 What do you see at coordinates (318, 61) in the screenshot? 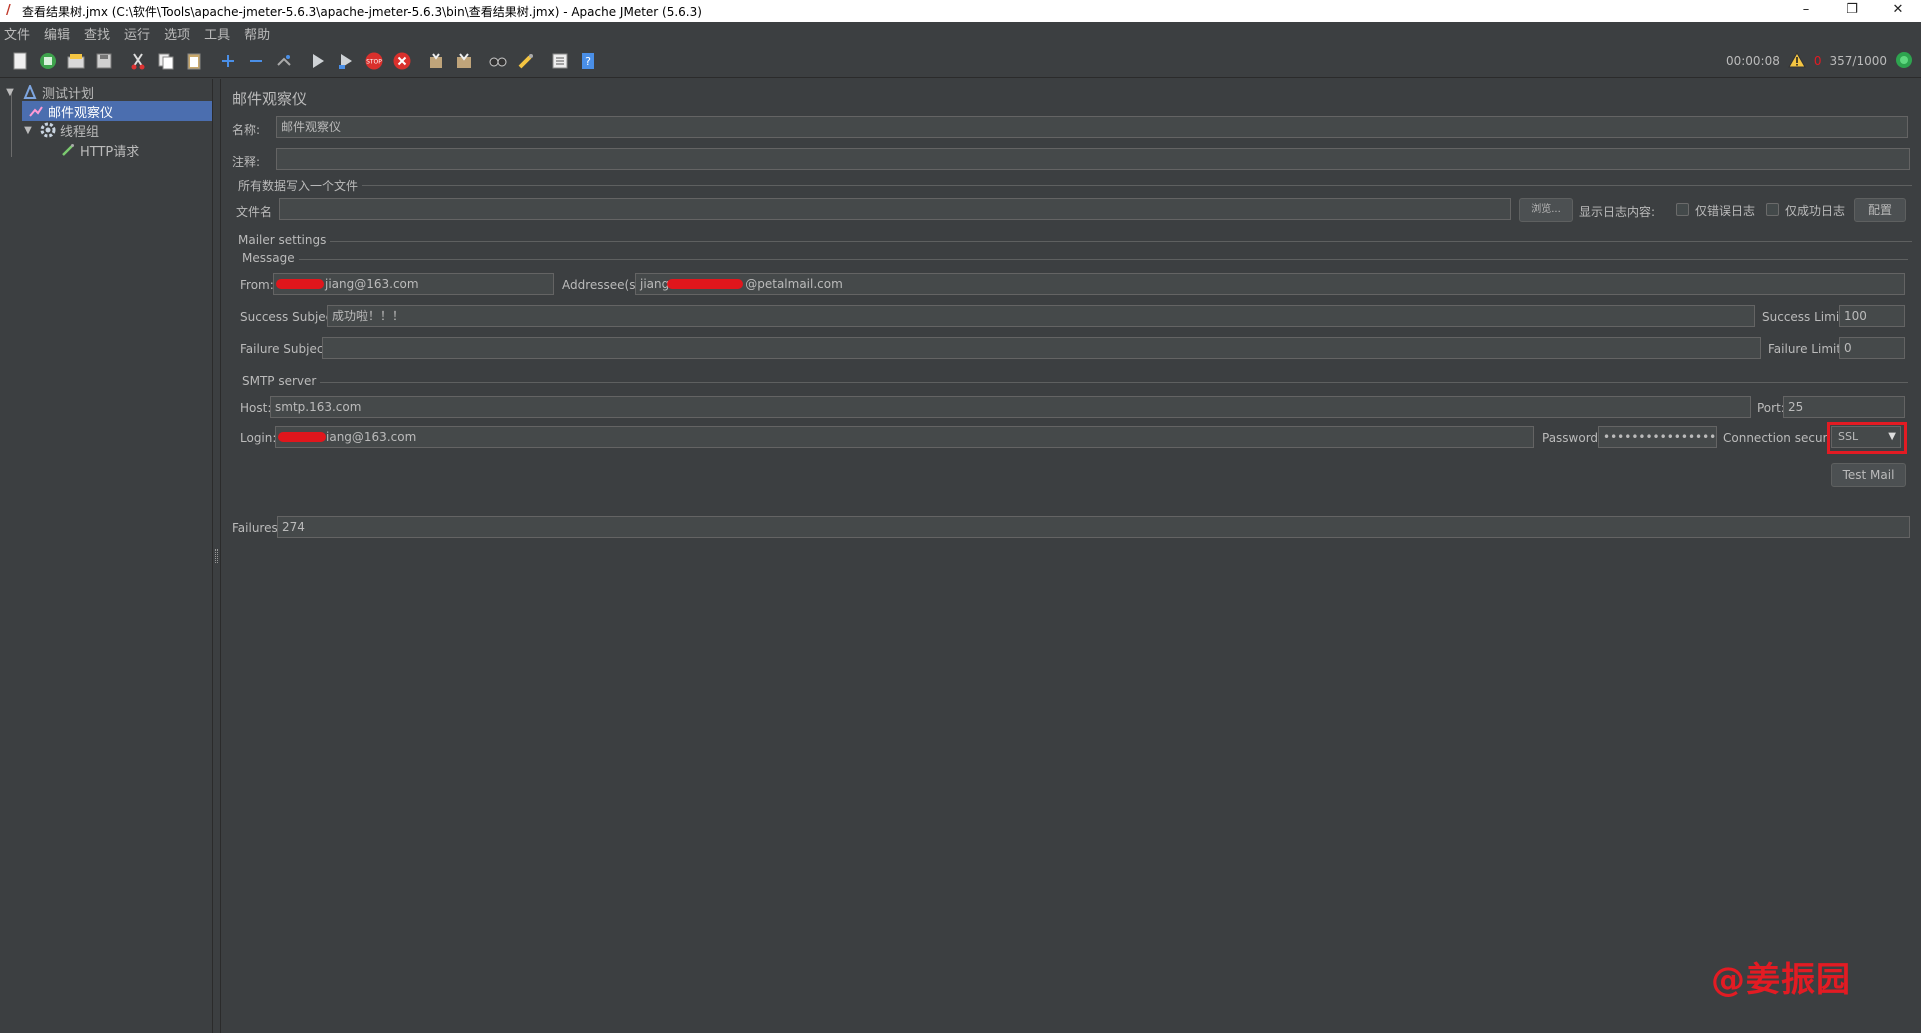
I see `start-icon` at bounding box center [318, 61].